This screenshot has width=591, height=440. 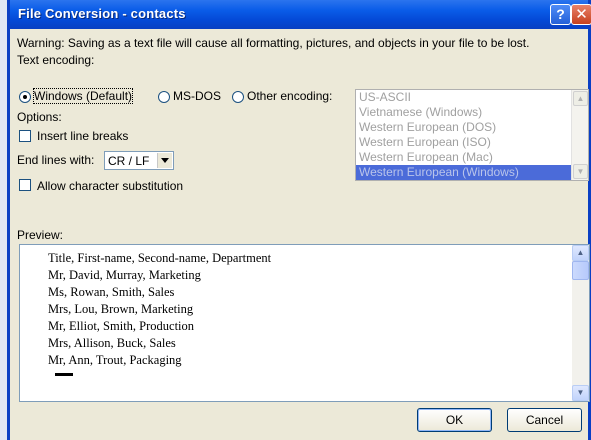 What do you see at coordinates (82, 136) in the screenshot?
I see `insert-line-breaks-label: Insert line breaks` at bounding box center [82, 136].